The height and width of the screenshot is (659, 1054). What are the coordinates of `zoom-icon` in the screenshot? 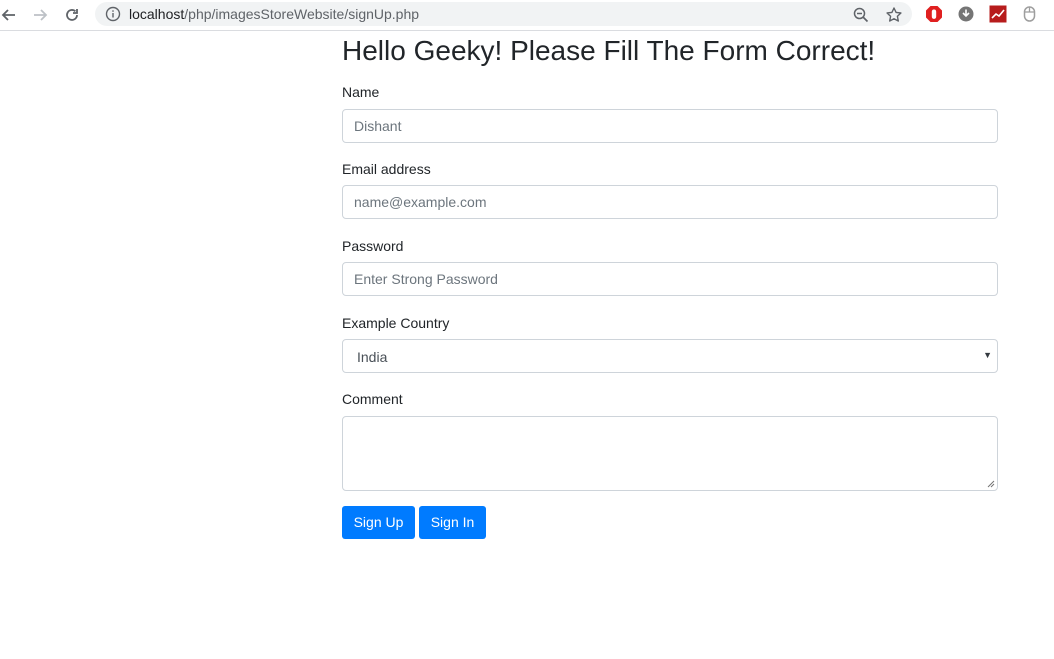 It's located at (861, 15).